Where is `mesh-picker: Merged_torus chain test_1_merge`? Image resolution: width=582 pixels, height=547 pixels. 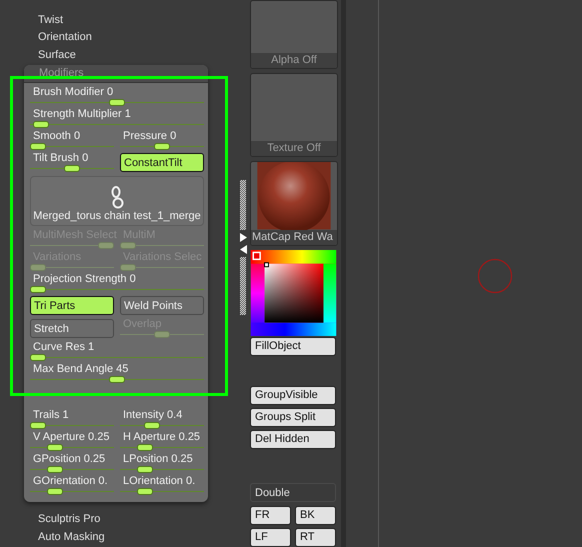 mesh-picker: Merged_torus chain test_1_merge is located at coordinates (117, 201).